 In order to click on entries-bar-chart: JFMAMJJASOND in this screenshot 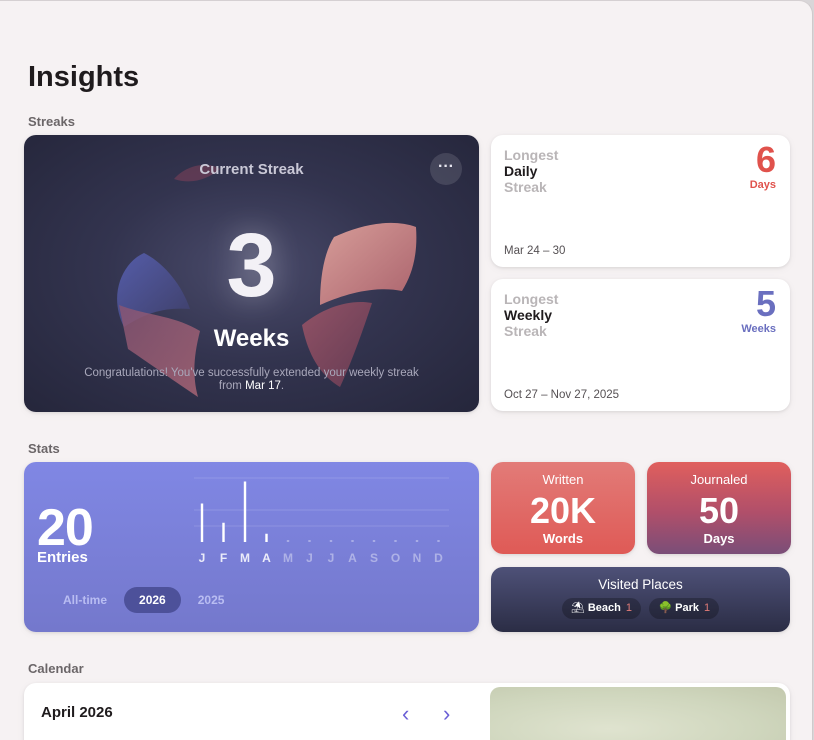, I will do `click(321, 521)`.